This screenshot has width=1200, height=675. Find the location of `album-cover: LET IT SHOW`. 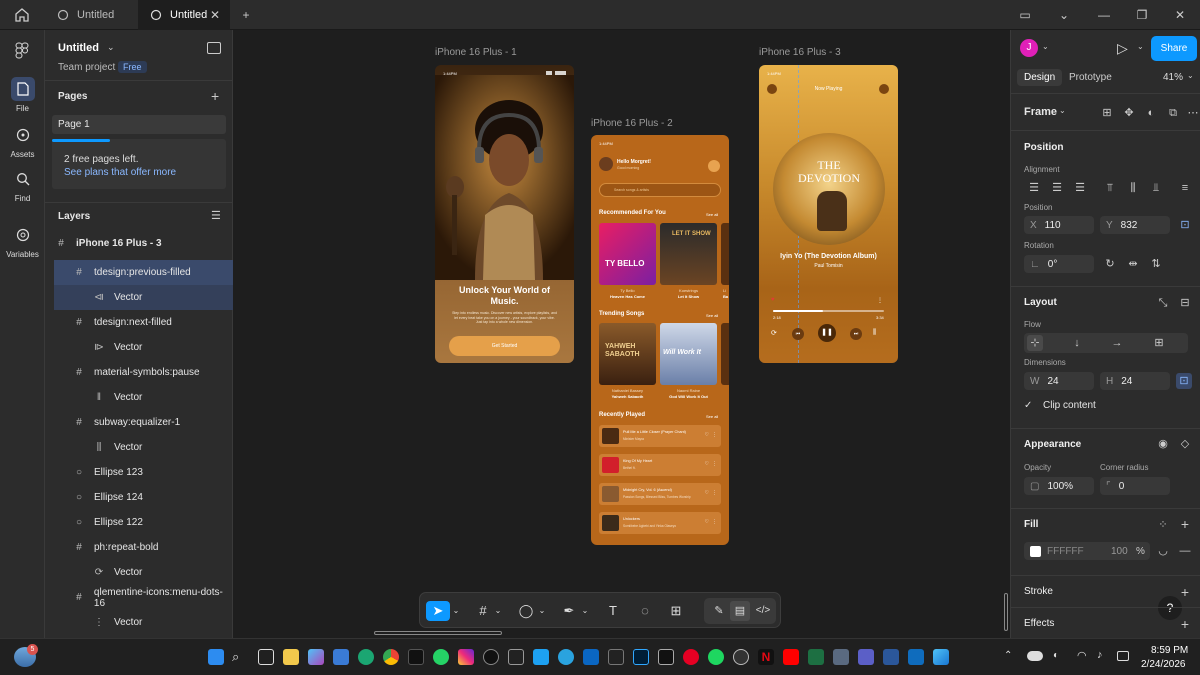

album-cover: LET IT SHOW is located at coordinates (688, 254).